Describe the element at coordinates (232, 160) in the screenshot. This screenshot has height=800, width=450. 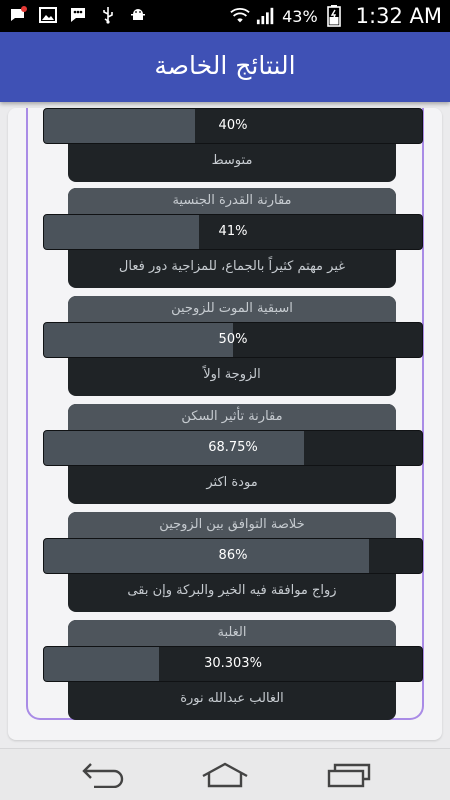
I see `result-caption: متوسط` at that location.